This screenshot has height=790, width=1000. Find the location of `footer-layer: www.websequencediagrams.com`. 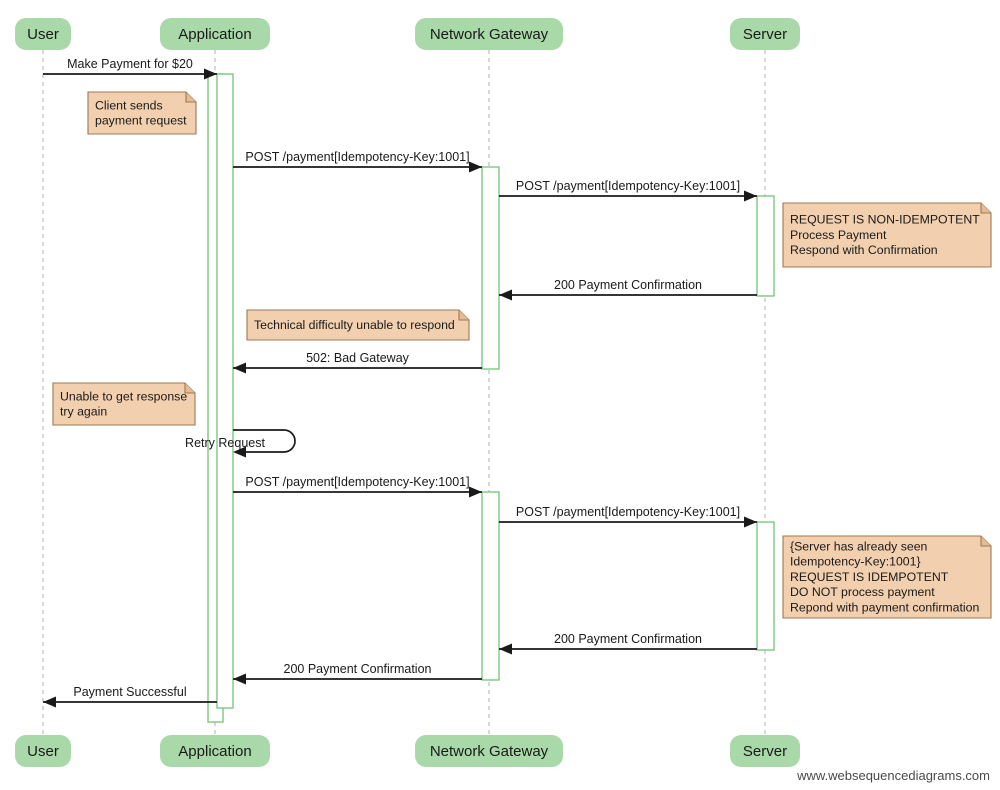

footer-layer: www.websequencediagrams.com is located at coordinates (893, 775).